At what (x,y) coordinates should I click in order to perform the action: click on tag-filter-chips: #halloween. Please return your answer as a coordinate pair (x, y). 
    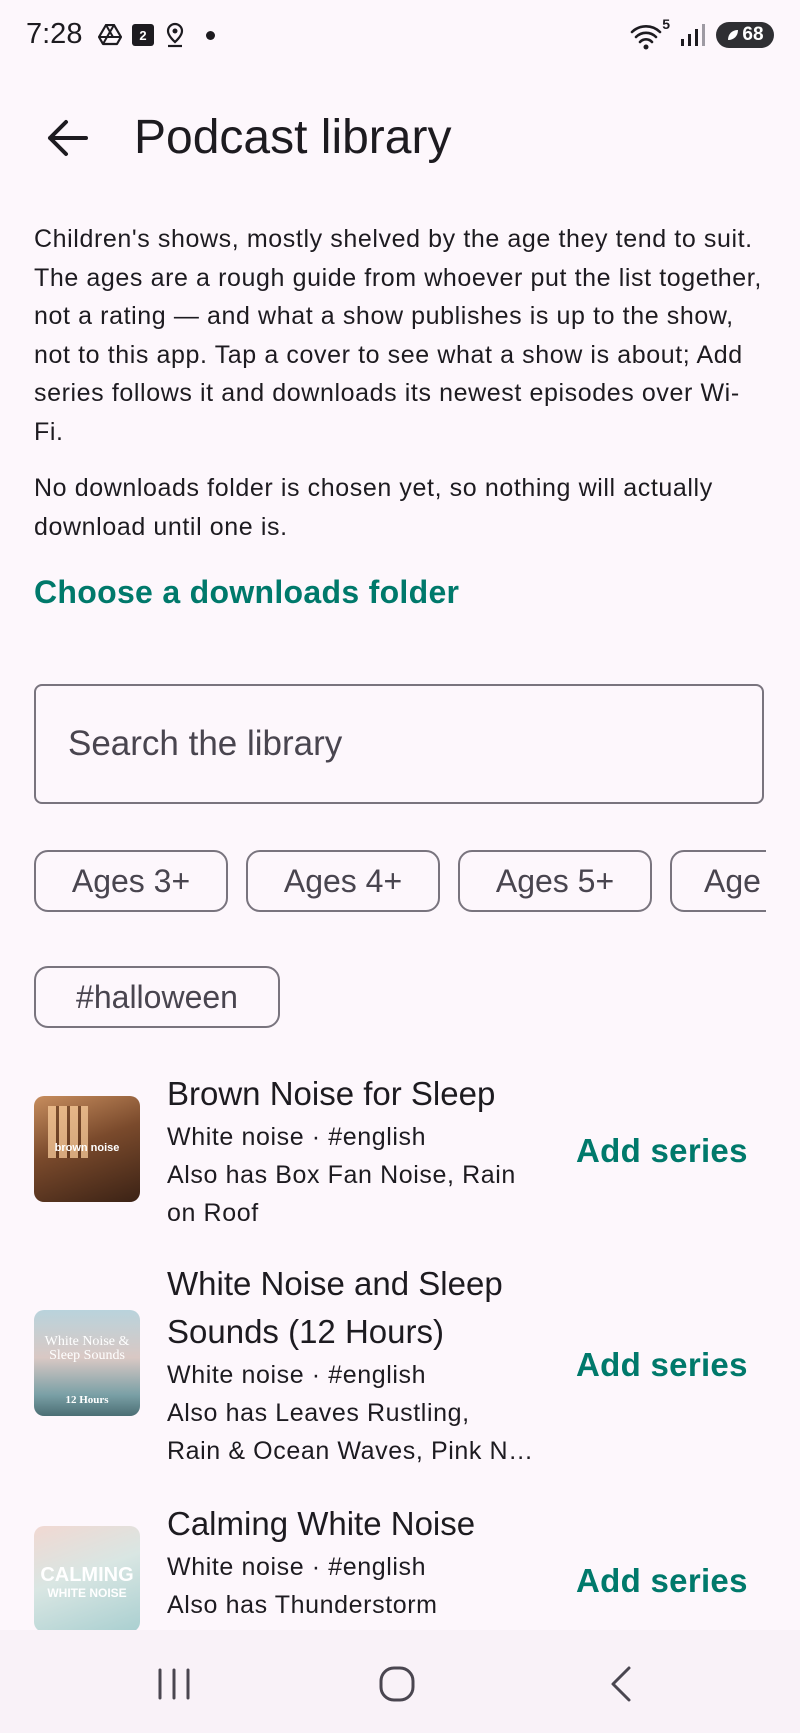
    Looking at the image, I should click on (166, 997).